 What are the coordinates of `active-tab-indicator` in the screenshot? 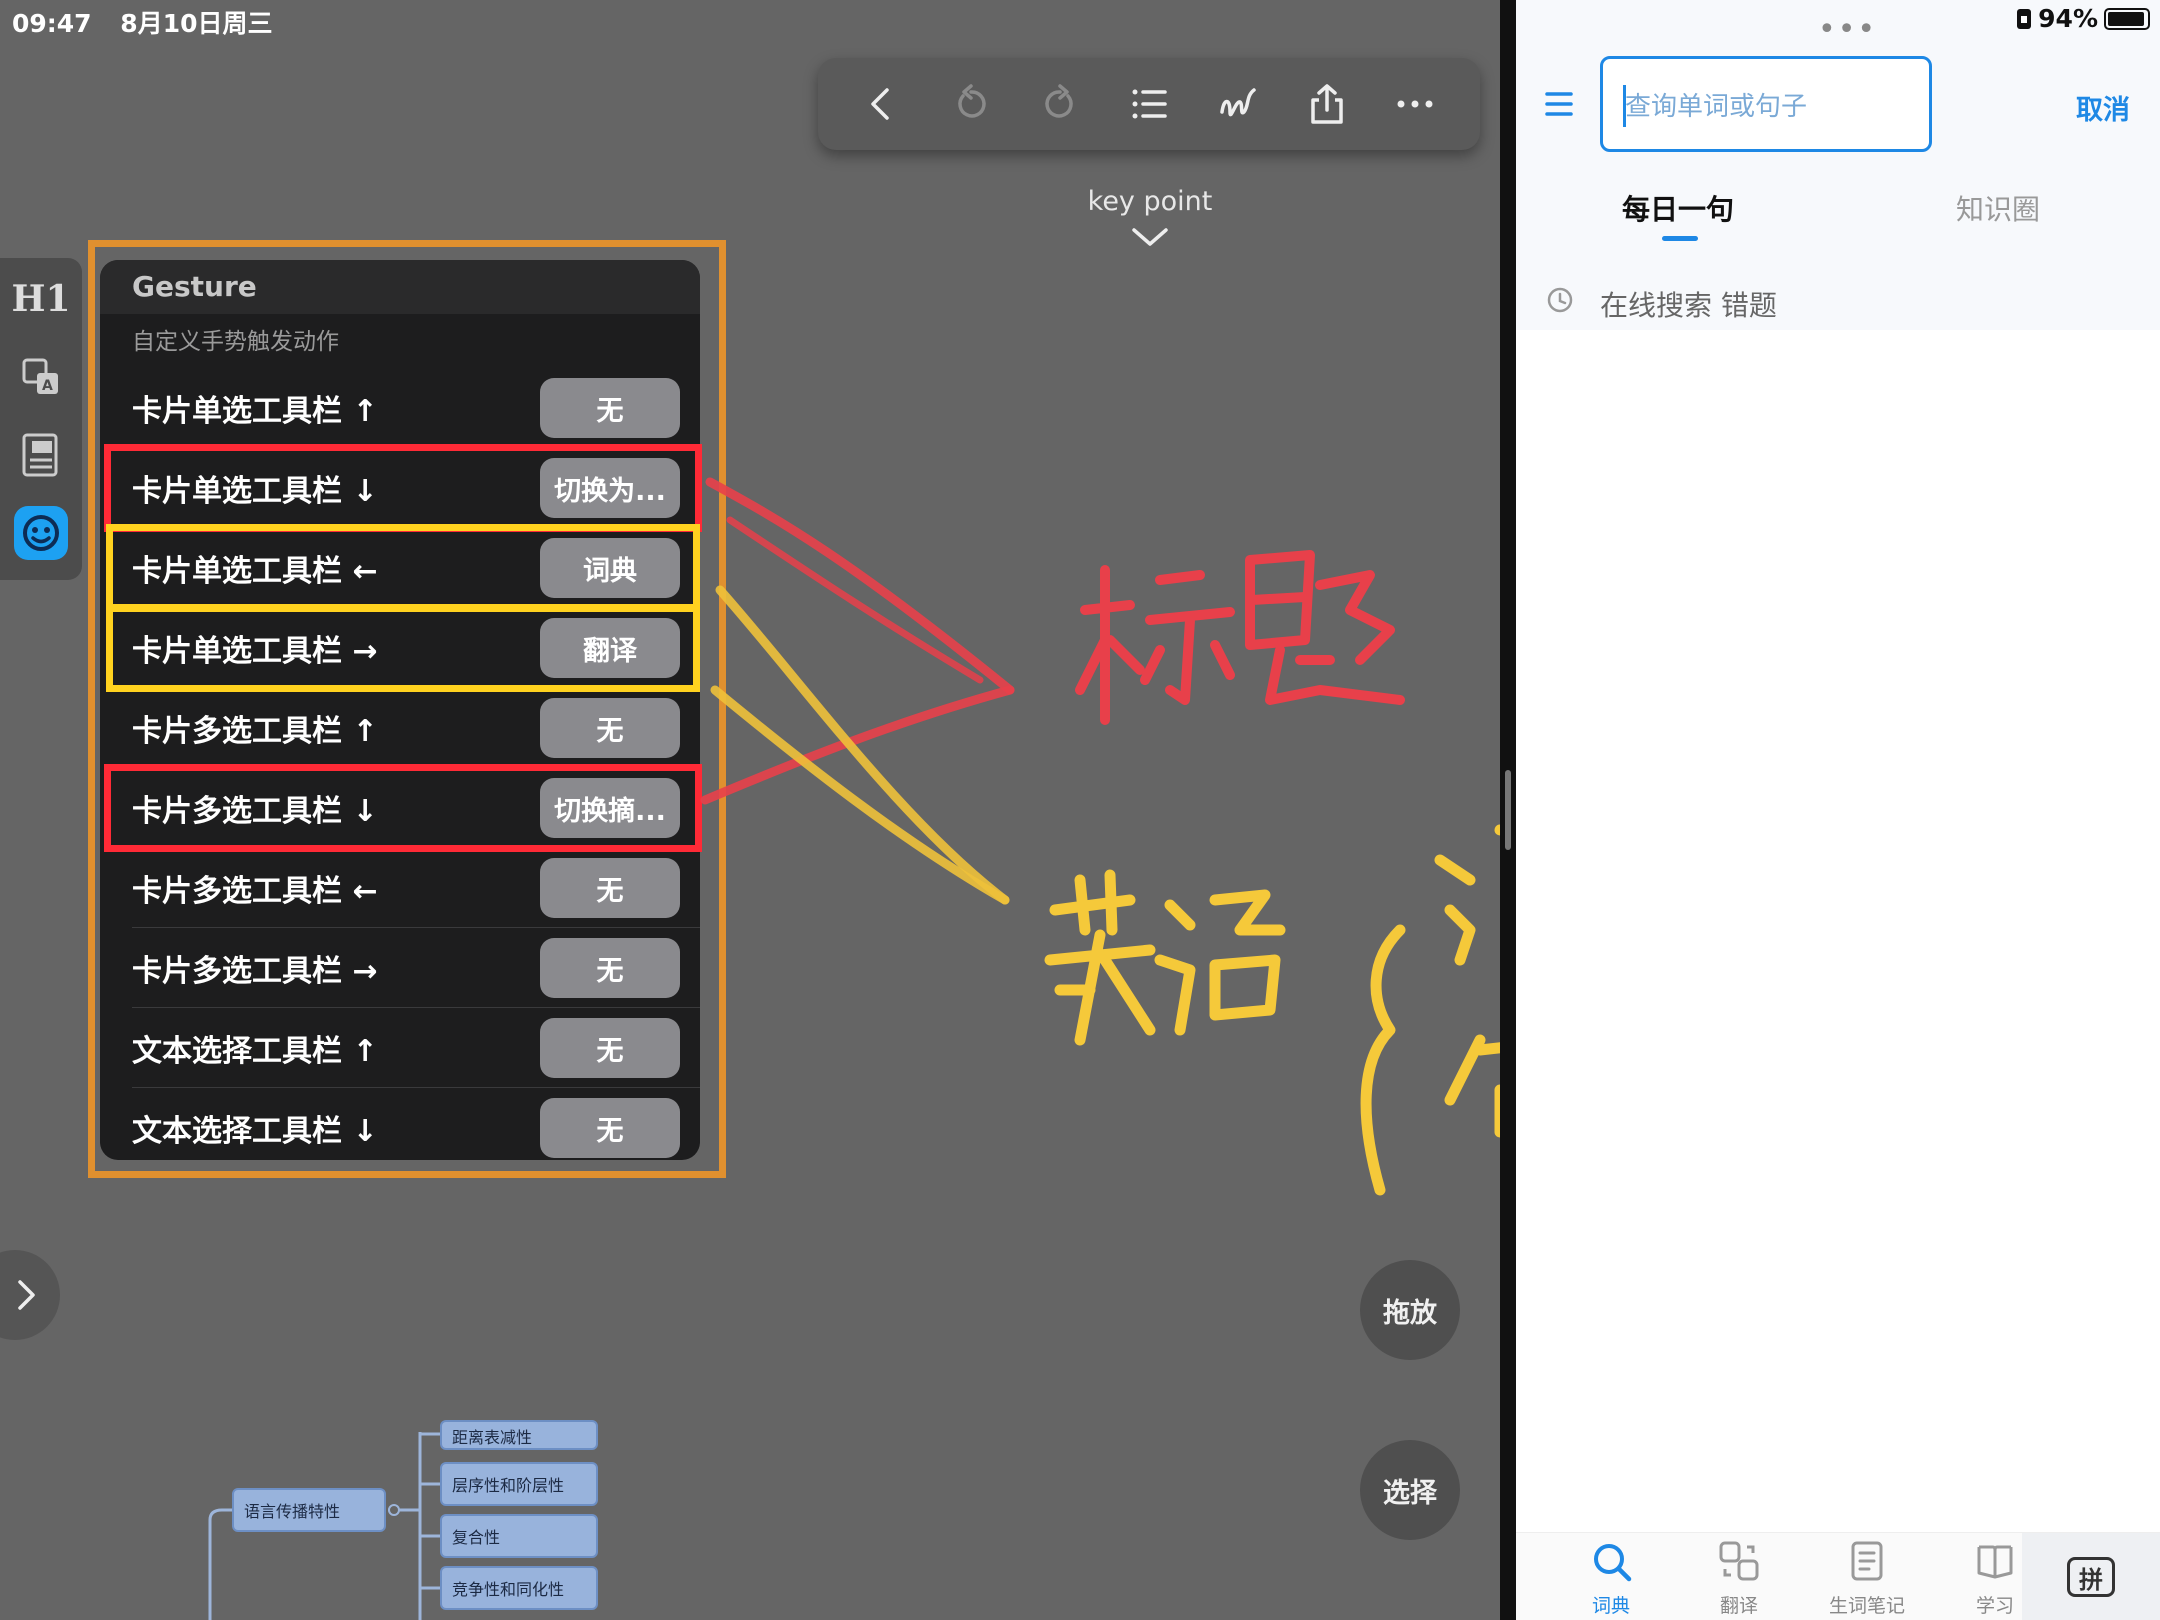 It's located at (1680, 238).